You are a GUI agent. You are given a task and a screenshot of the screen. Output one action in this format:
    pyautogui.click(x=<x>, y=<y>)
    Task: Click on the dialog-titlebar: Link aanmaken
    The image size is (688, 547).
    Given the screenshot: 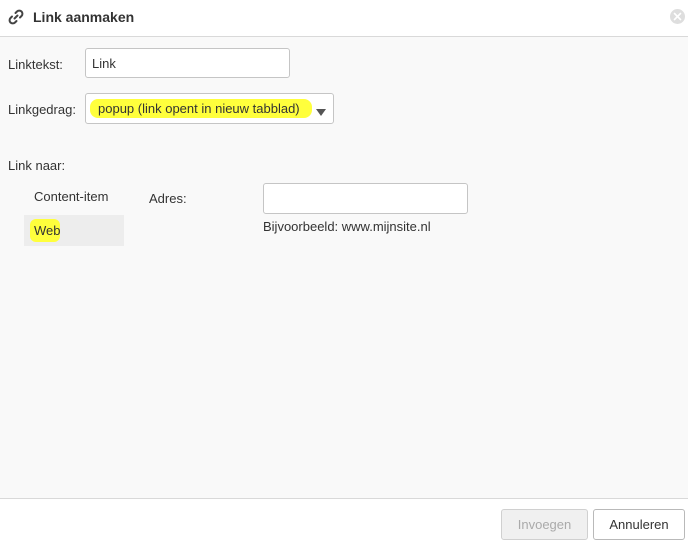 What is the action you would take?
    pyautogui.click(x=344, y=18)
    